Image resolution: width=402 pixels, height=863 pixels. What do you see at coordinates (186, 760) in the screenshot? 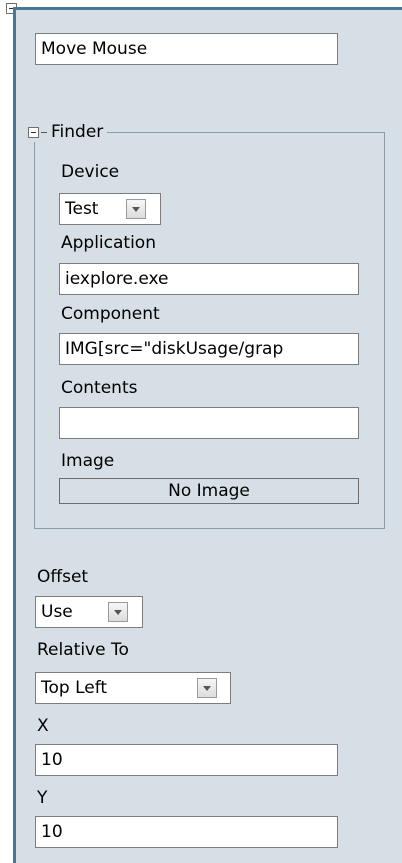
I see `x-input: 10` at bounding box center [186, 760].